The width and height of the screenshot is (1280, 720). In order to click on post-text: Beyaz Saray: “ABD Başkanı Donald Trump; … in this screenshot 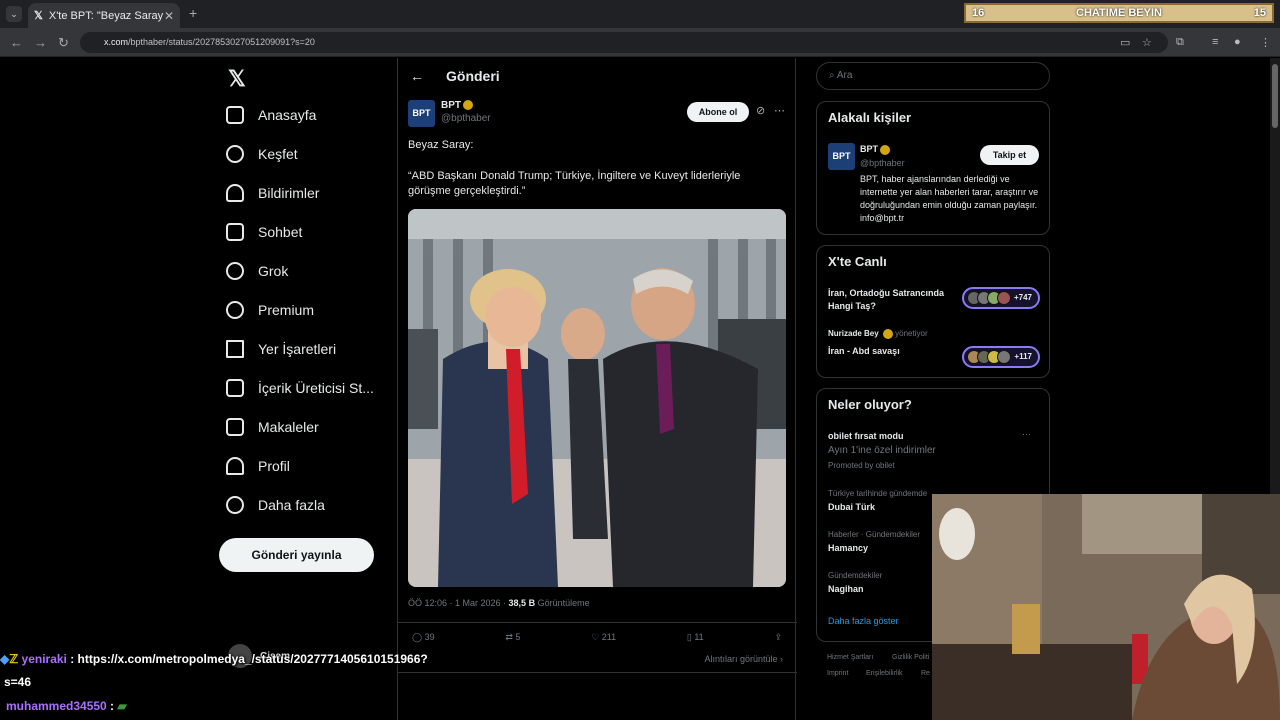, I will do `click(593, 168)`.